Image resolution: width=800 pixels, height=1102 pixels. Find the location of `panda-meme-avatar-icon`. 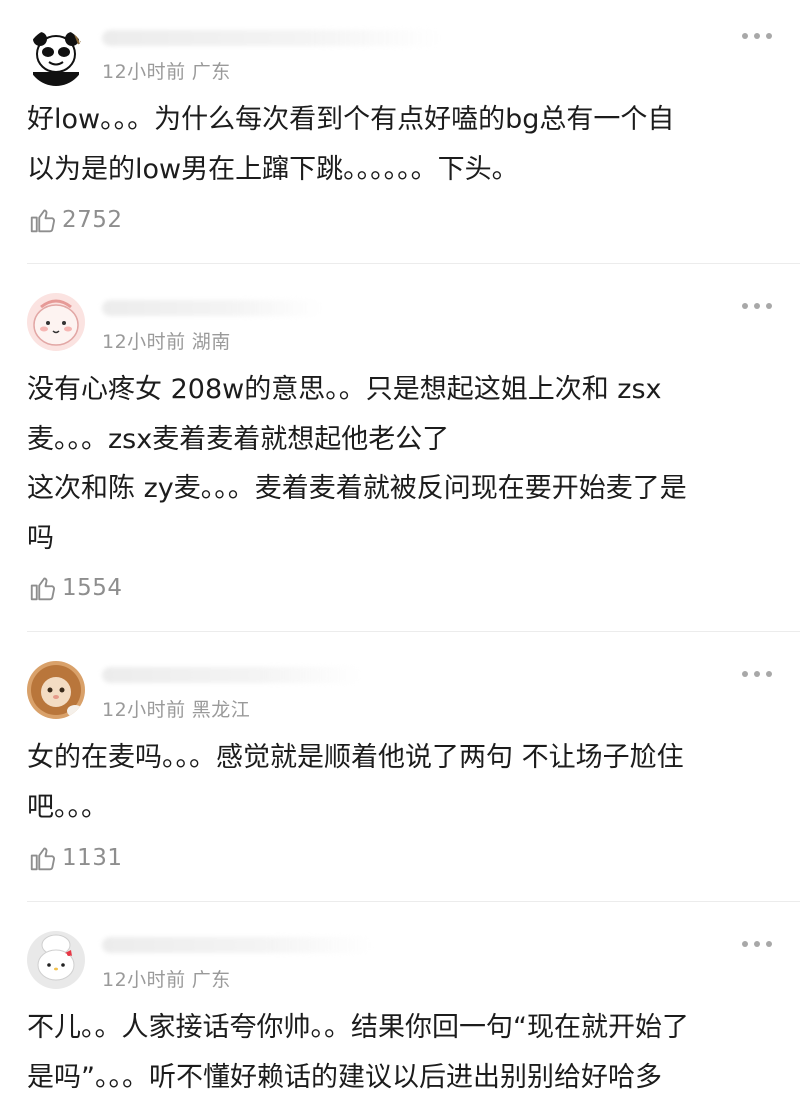

panda-meme-avatar-icon is located at coordinates (56, 57).